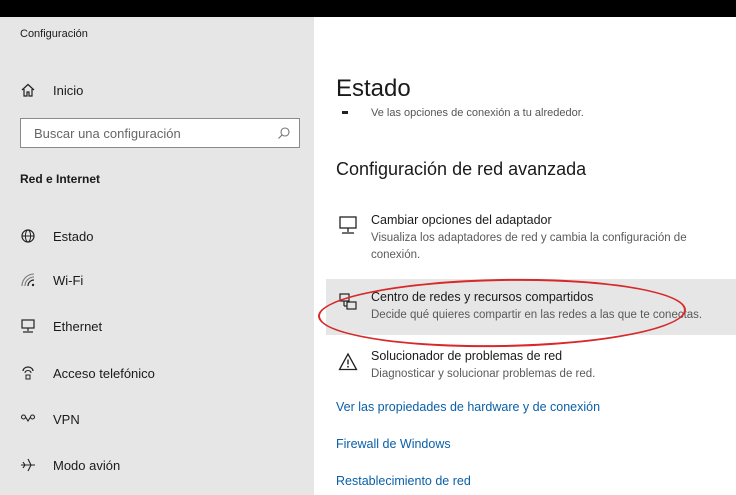  Describe the element at coordinates (160, 280) in the screenshot. I see `sidebar-item-wifi: Wi-Fi` at that location.